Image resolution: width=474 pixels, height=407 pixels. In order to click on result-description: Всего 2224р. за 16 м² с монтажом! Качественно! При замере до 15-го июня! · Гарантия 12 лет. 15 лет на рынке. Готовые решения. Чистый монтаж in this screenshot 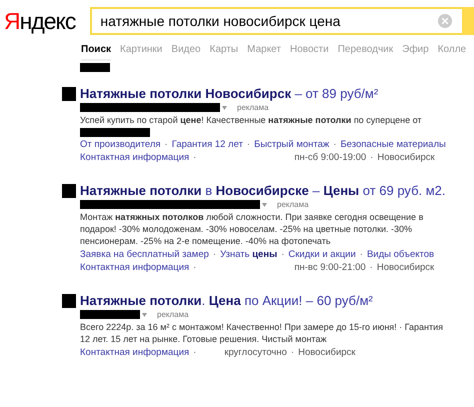, I will do `click(261, 333)`.